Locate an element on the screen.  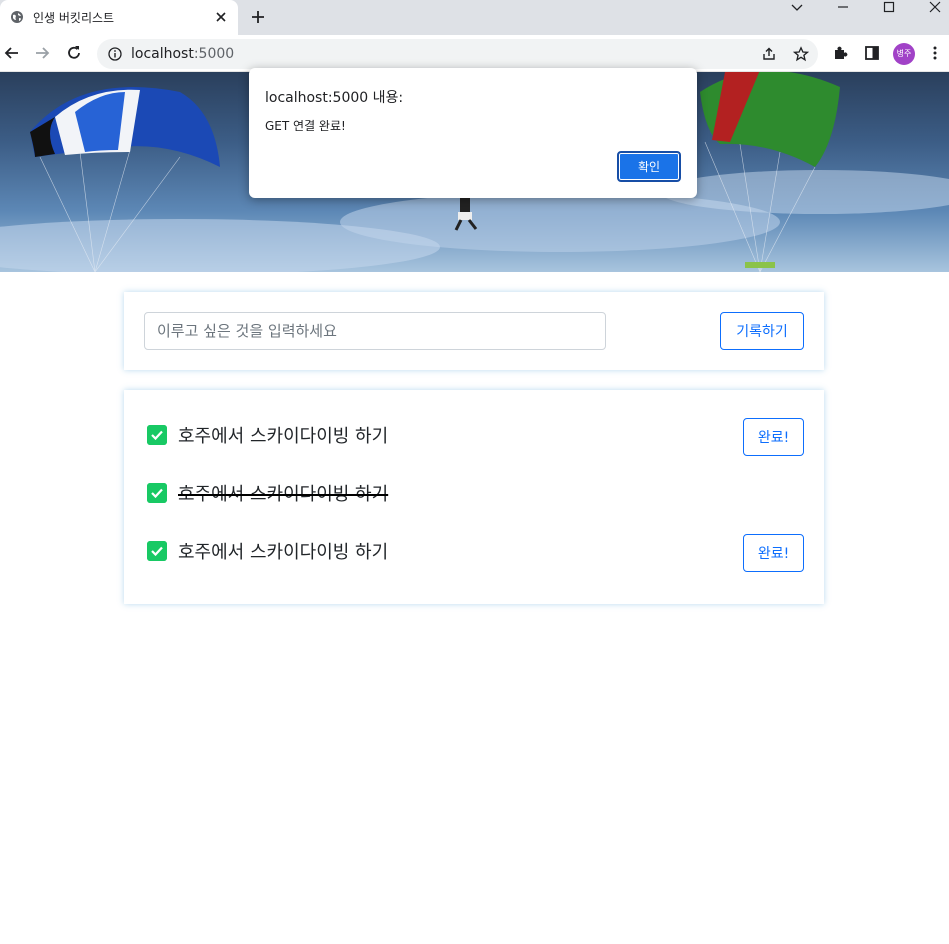
reload-icon is located at coordinates (74, 53).